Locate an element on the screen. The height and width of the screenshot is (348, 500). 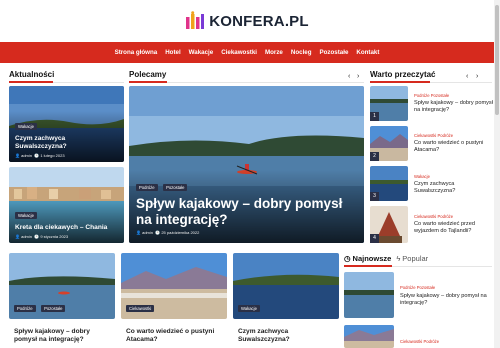
tab-popular: ϟ Popular is located at coordinates (412, 258).